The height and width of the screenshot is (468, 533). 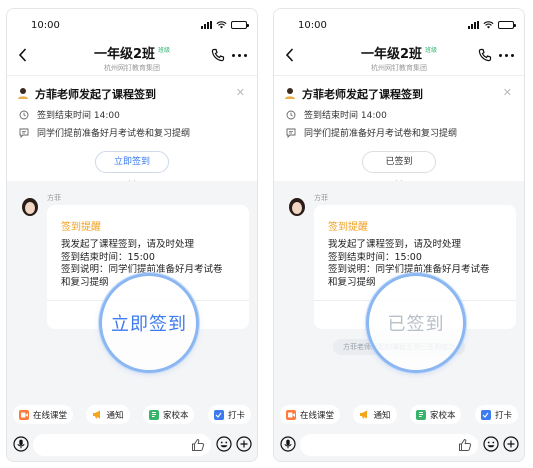 What do you see at coordinates (317, 415) in the screenshot?
I see `quick-action-label: 在线课堂` at bounding box center [317, 415].